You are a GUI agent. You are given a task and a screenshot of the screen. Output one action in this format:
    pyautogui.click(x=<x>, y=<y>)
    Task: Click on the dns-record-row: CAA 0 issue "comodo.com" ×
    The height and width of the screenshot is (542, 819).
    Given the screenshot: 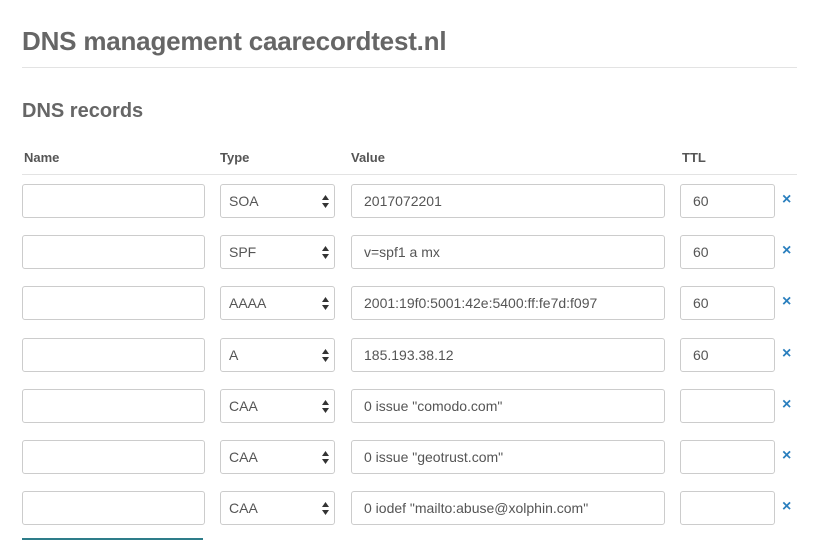 What is the action you would take?
    pyautogui.click(x=409, y=407)
    